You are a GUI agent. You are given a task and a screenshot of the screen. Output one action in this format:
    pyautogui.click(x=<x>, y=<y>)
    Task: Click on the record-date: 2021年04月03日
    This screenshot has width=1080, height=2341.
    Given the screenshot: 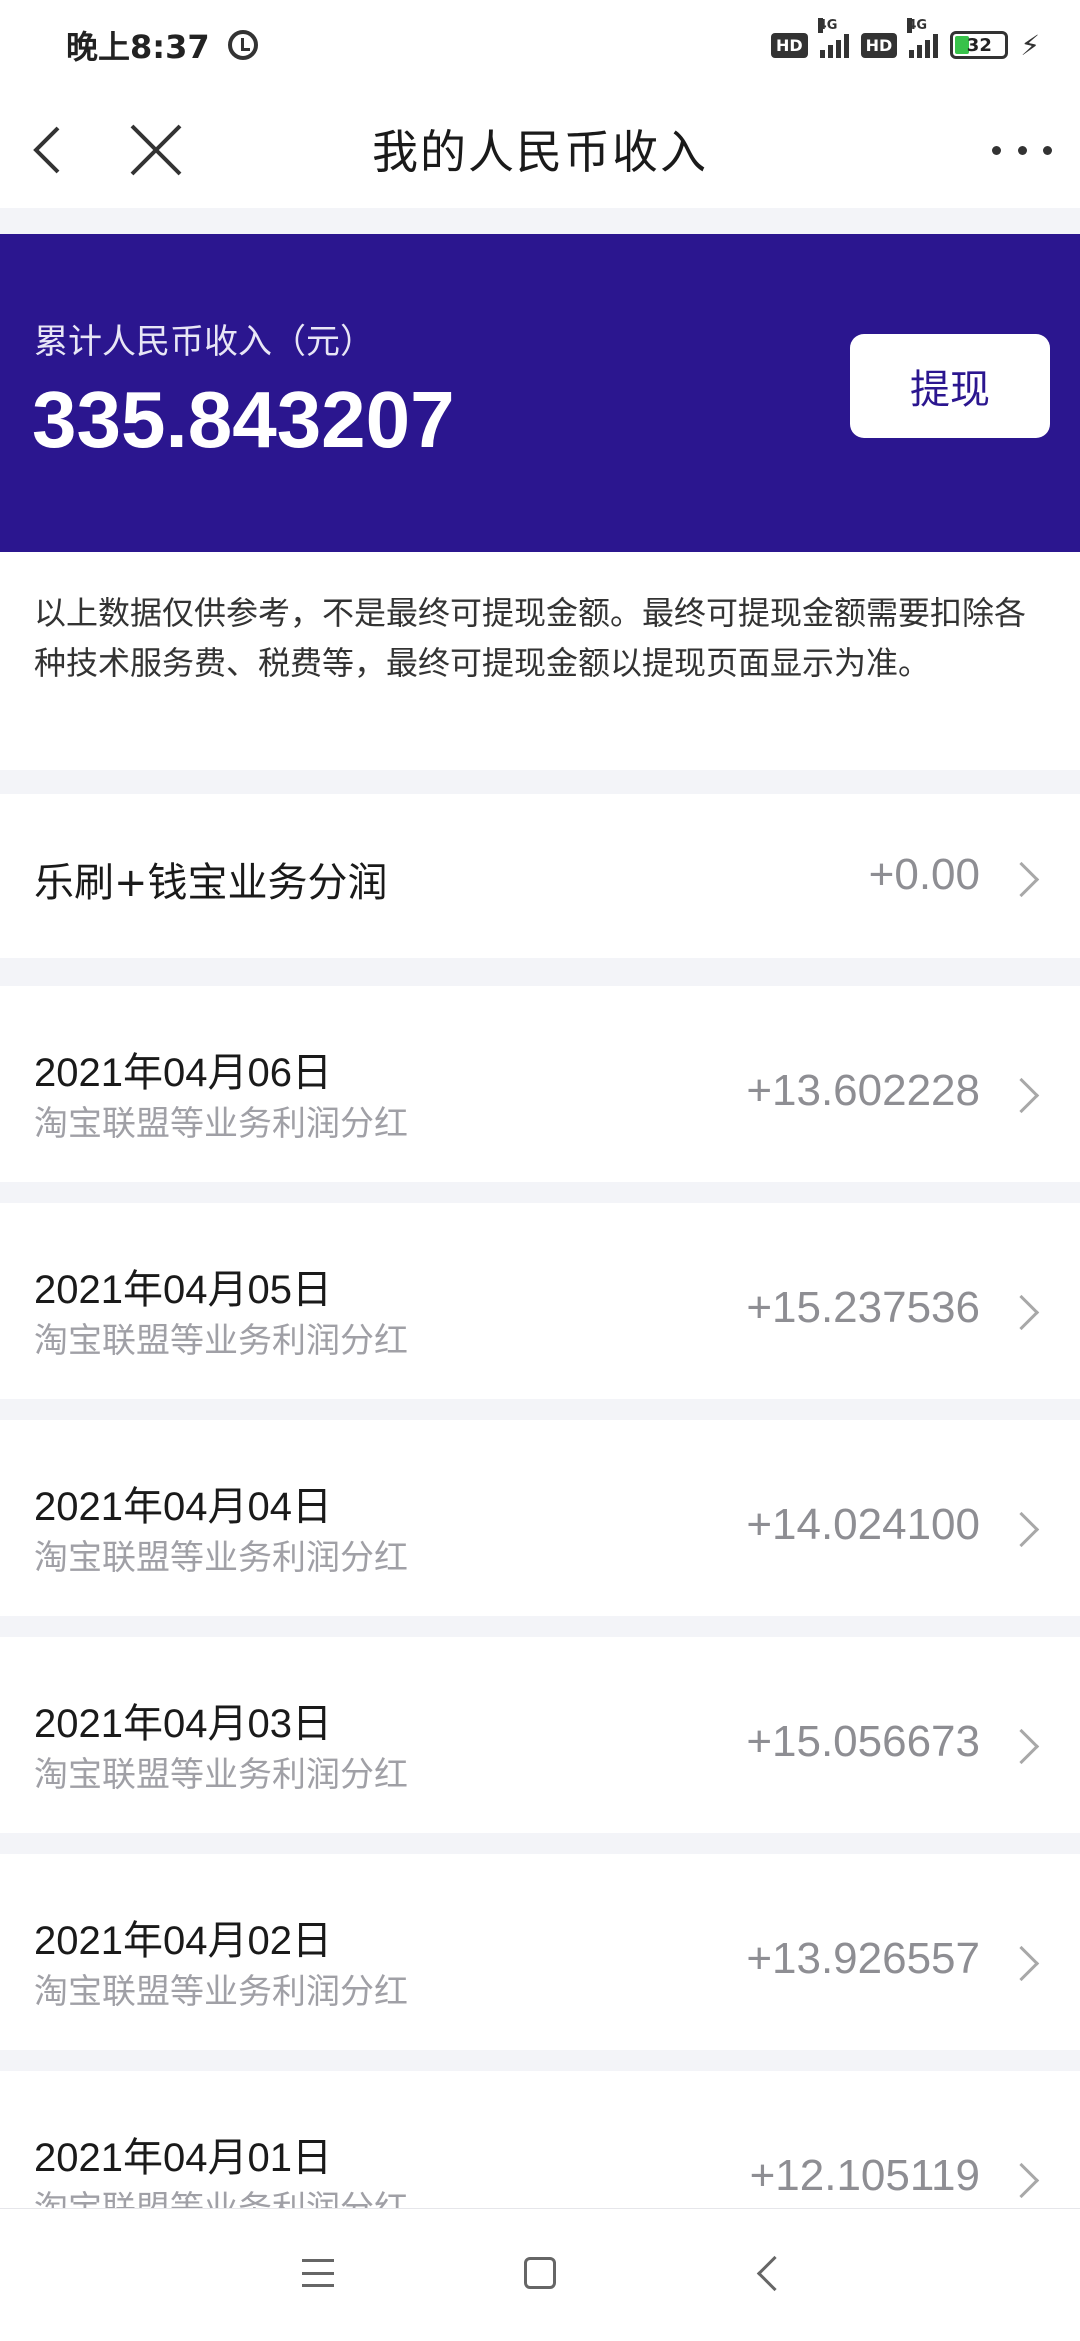 What is the action you would take?
    pyautogui.click(x=183, y=1724)
    